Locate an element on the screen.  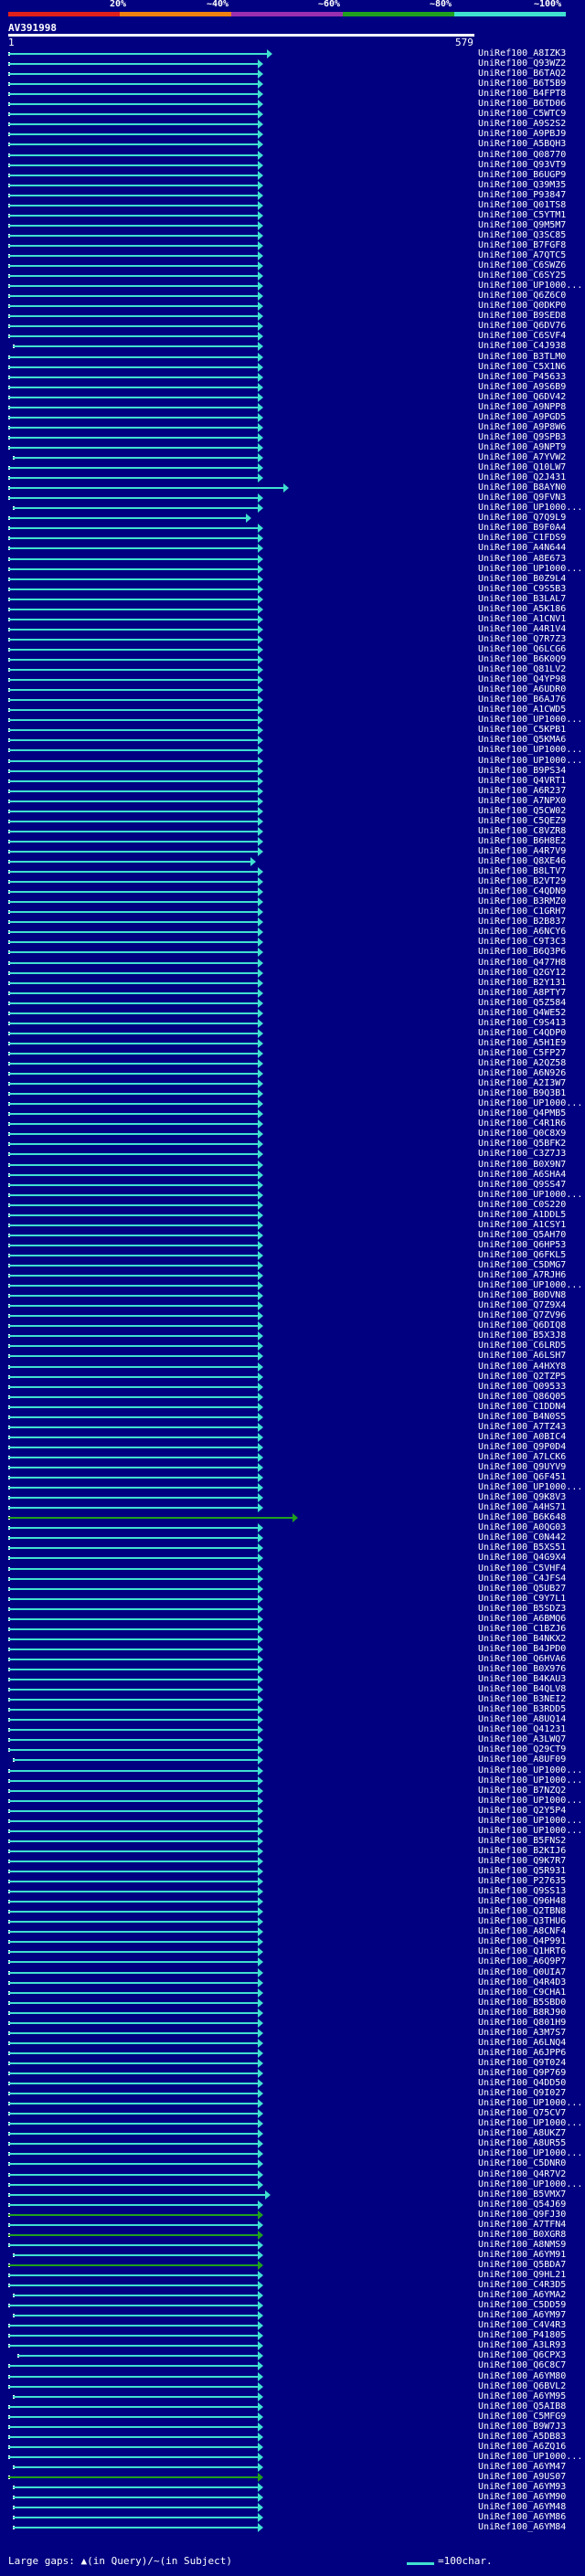
hit-label: UniRef100_Q5AH70 is located at coordinates (522, 1235).